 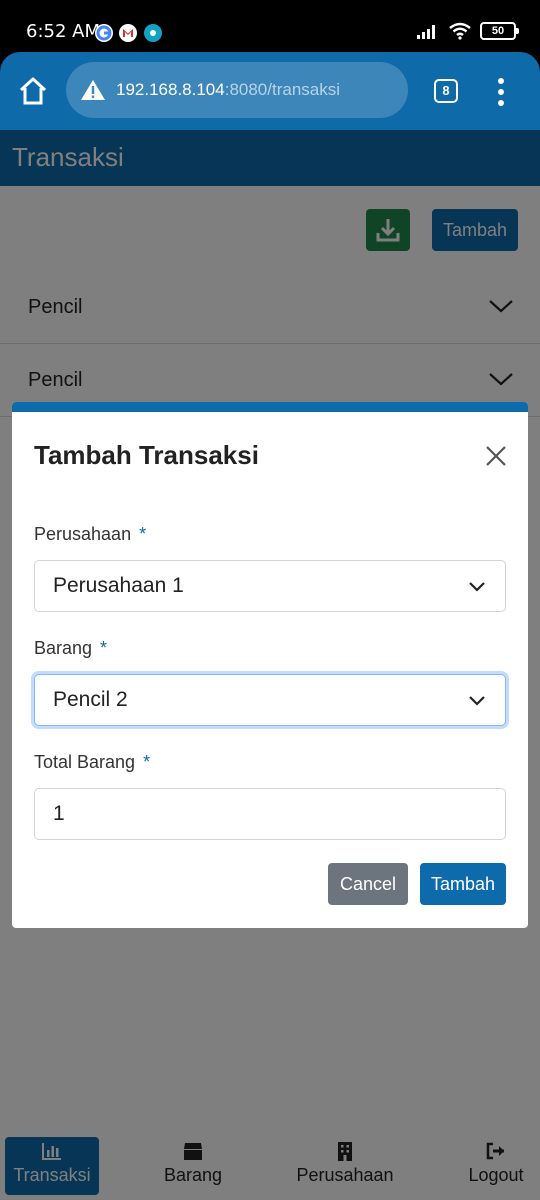 I want to click on warning-icon, so click(x=93, y=90).